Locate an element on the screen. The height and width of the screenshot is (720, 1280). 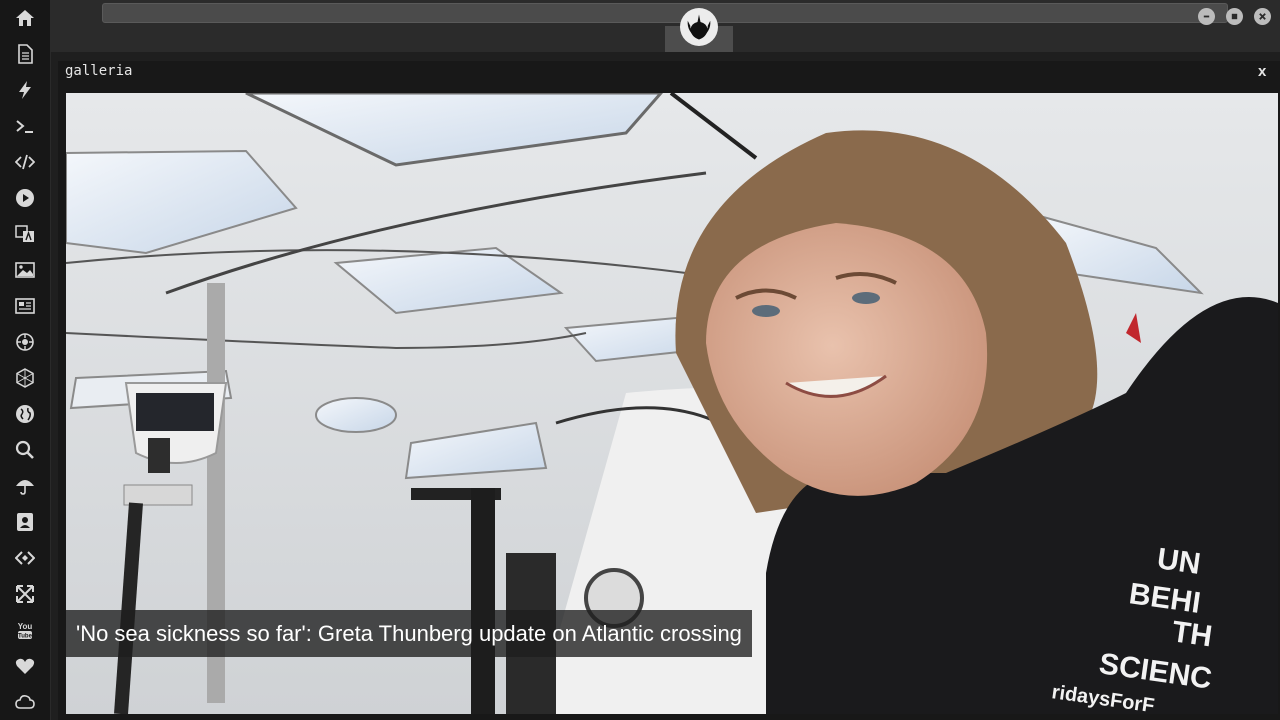
hexagon-icon is located at coordinates (25, 378).